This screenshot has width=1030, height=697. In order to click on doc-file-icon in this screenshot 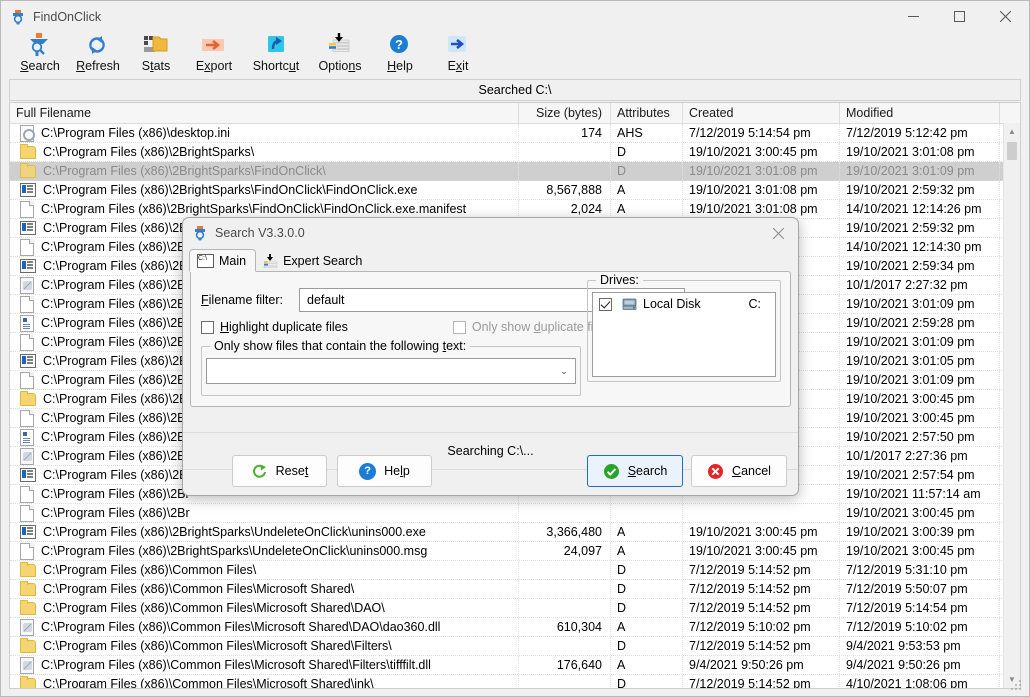, I will do `click(27, 342)`.